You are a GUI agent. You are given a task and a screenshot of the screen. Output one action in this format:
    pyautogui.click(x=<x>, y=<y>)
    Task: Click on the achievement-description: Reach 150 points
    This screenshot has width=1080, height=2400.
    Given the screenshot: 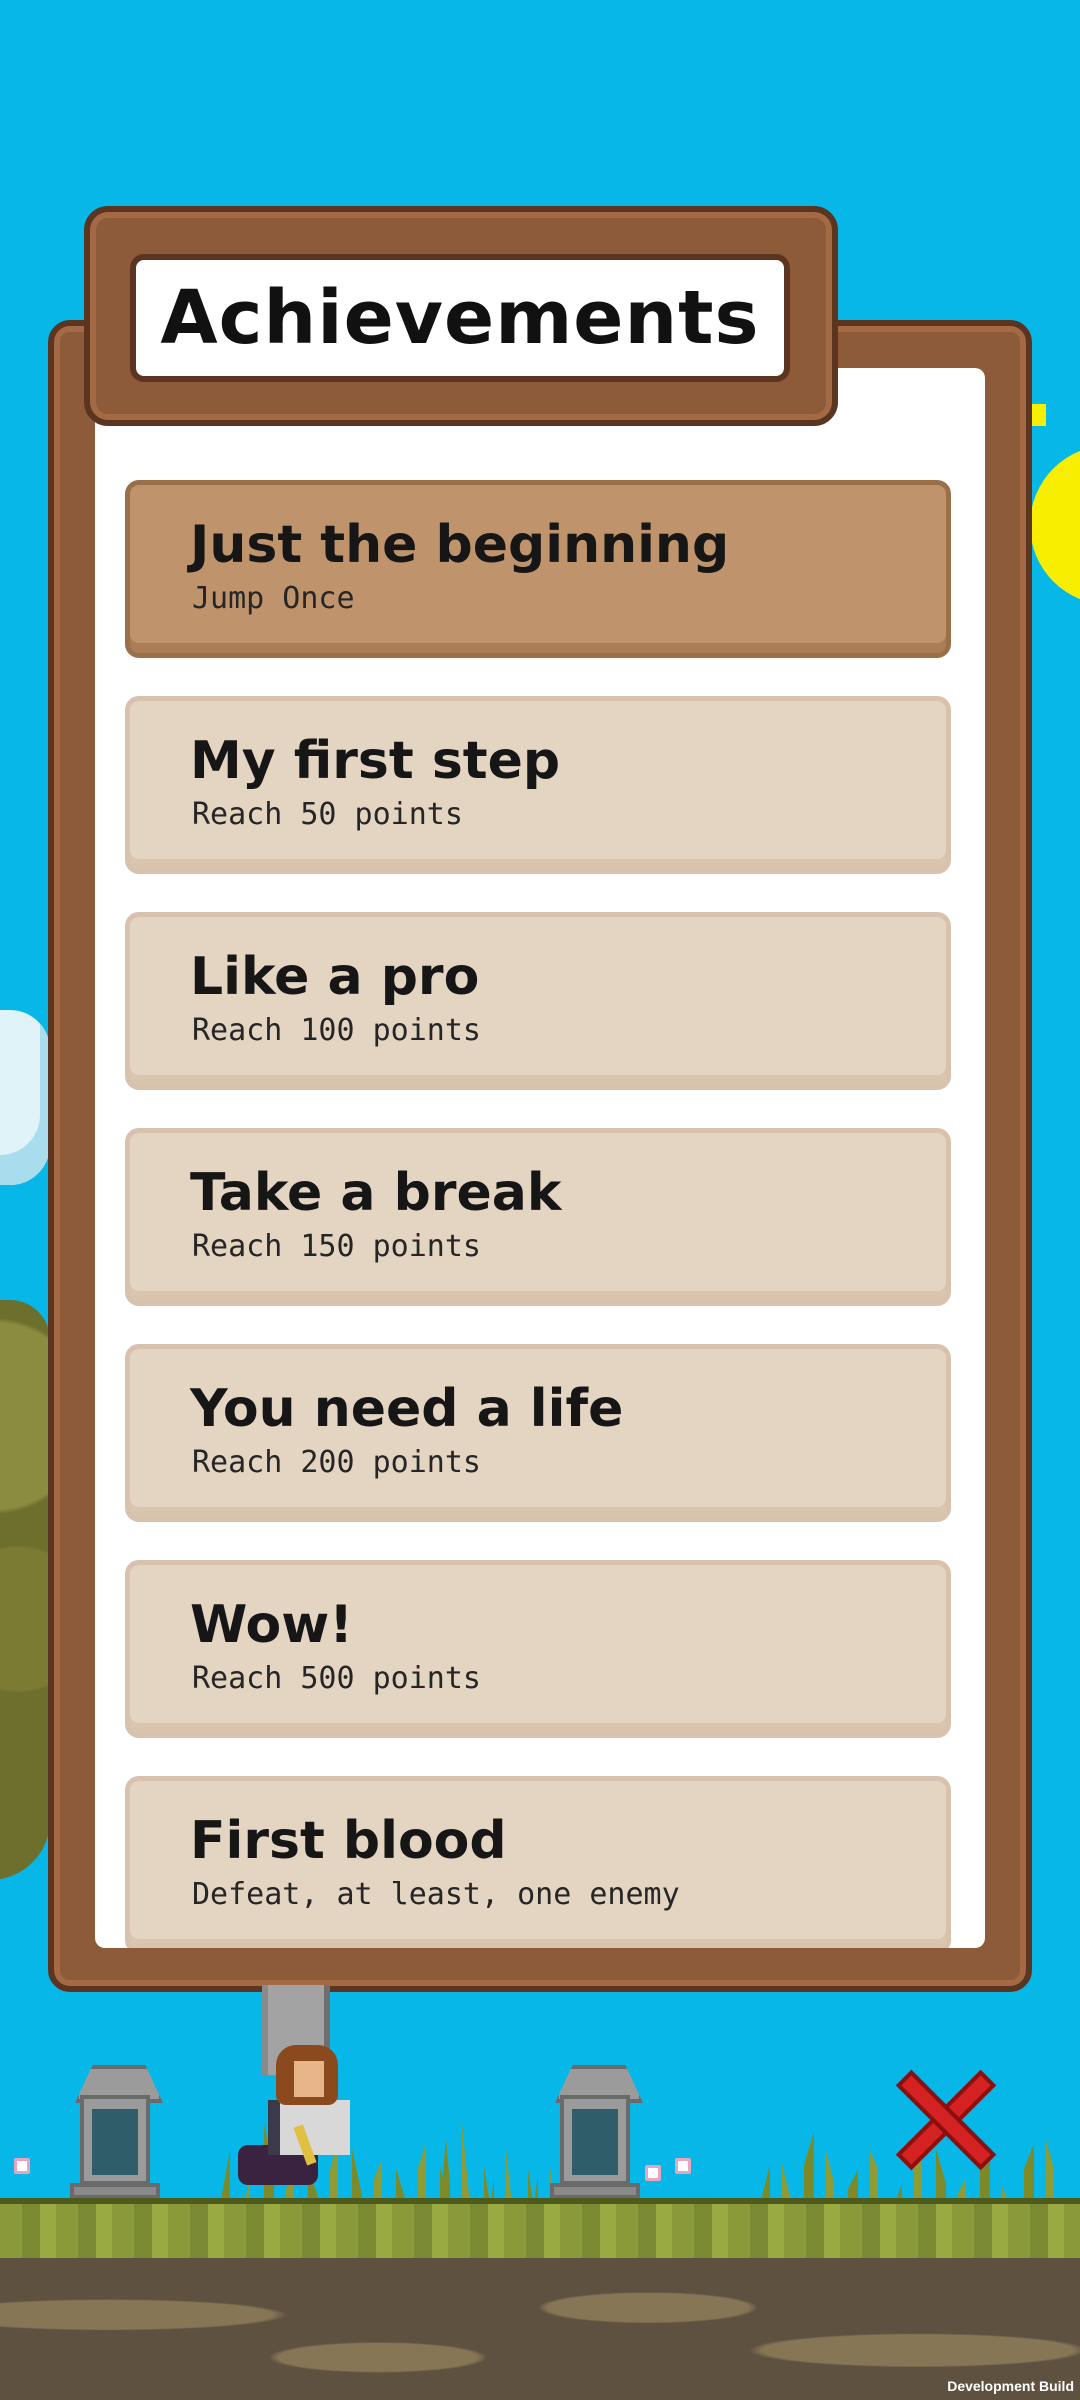 What is the action you would take?
    pyautogui.click(x=336, y=1246)
    